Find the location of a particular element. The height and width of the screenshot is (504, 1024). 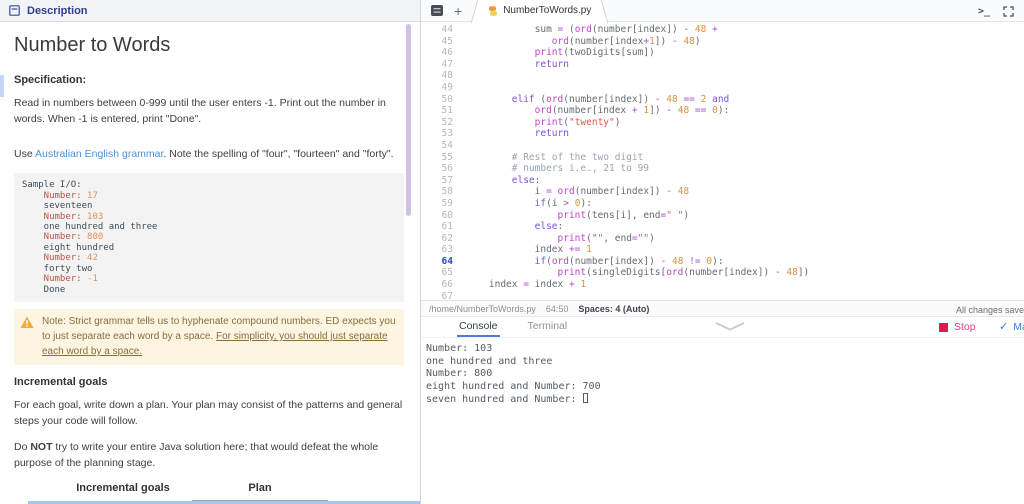

code-line: 66 index = index + 1 is located at coordinates (722, 285).